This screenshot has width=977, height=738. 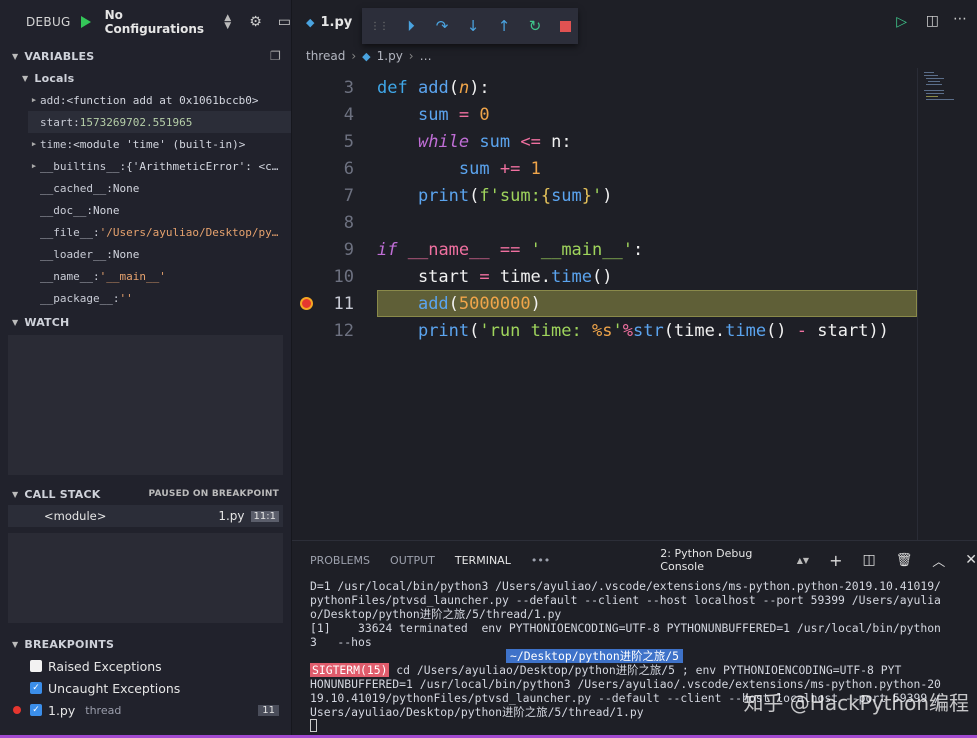 What do you see at coordinates (340, 560) in the screenshot?
I see `tab-problems: PROBLEMS` at bounding box center [340, 560].